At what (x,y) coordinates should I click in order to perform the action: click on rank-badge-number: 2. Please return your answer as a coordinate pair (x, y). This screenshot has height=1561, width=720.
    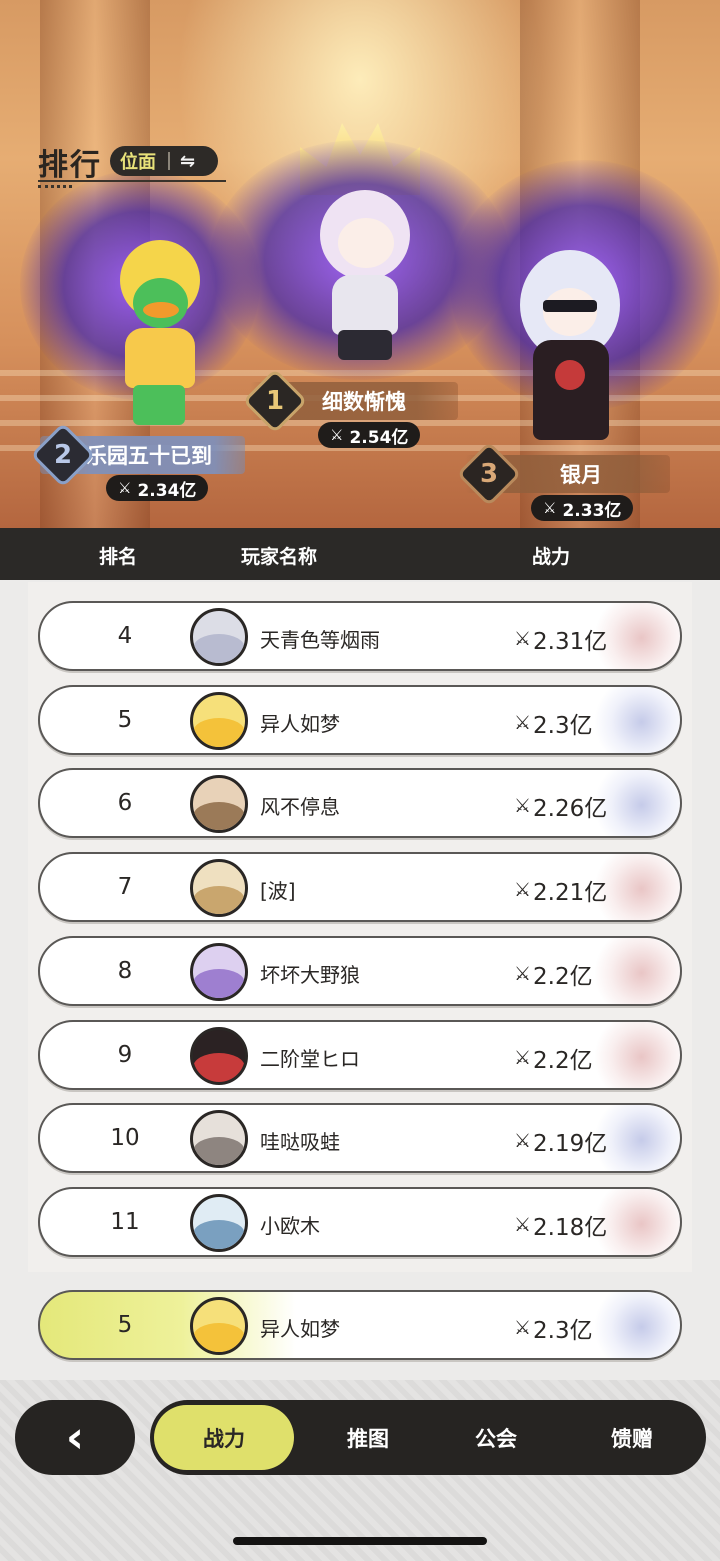
    Looking at the image, I should click on (63, 455).